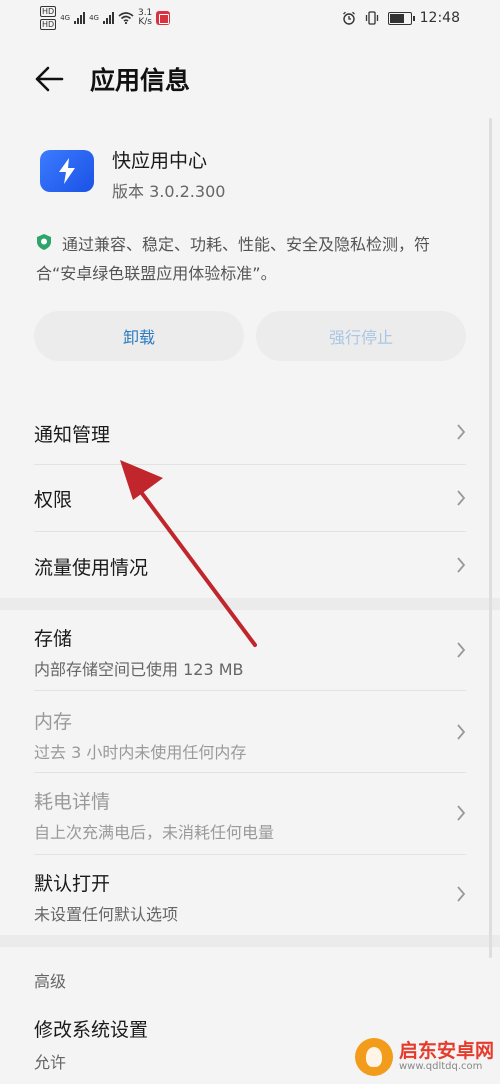 This screenshot has height=1084, width=500. What do you see at coordinates (91, 1030) in the screenshot?
I see `item-label: 修改系统设置` at bounding box center [91, 1030].